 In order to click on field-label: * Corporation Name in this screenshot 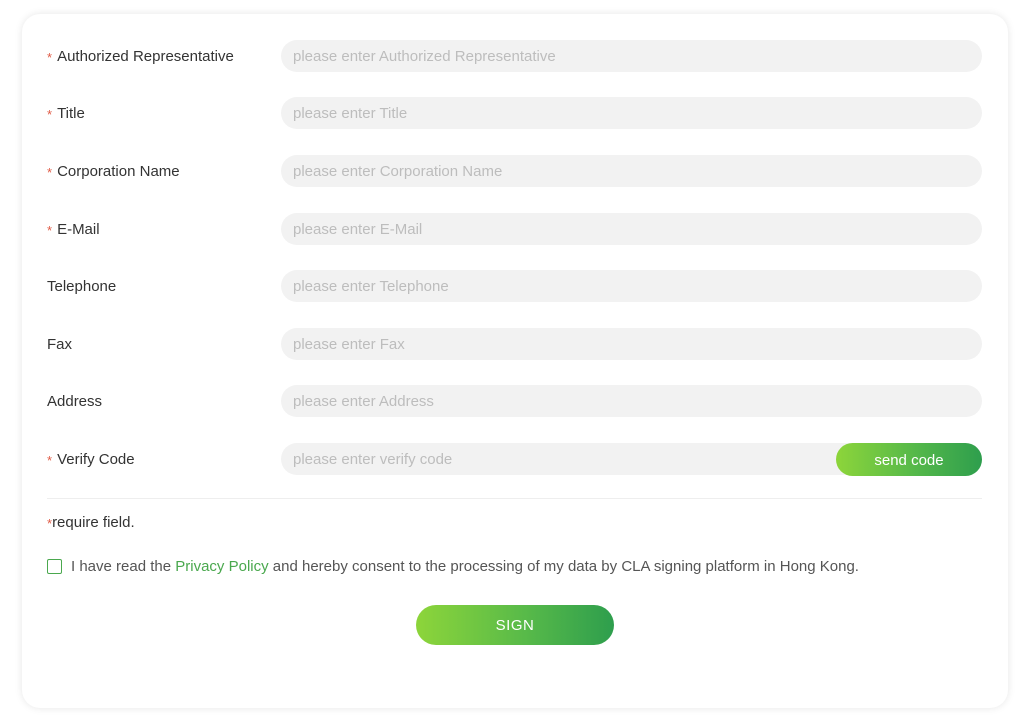, I will do `click(164, 171)`.